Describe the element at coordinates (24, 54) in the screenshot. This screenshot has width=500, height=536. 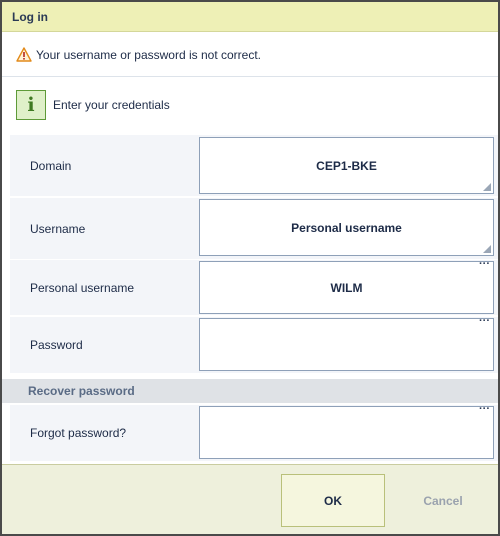
I see `warning-triangle-icon` at that location.